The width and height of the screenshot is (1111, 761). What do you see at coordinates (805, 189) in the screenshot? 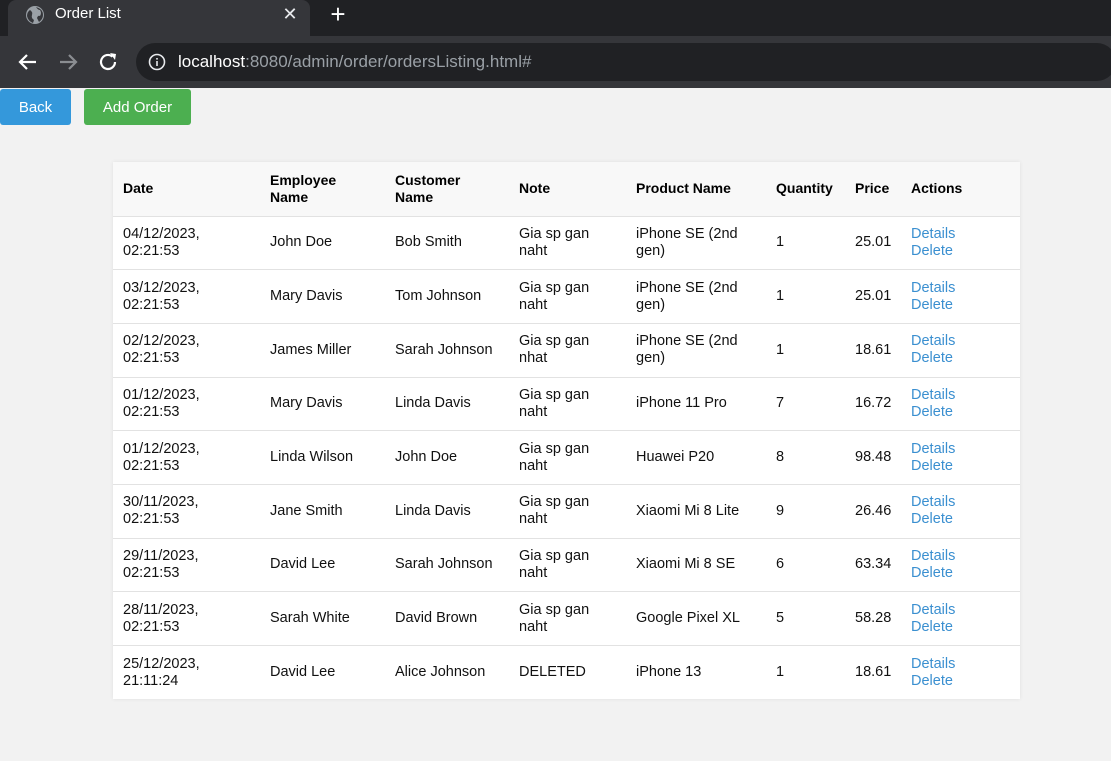
I see `header-quantity: Quantity` at bounding box center [805, 189].